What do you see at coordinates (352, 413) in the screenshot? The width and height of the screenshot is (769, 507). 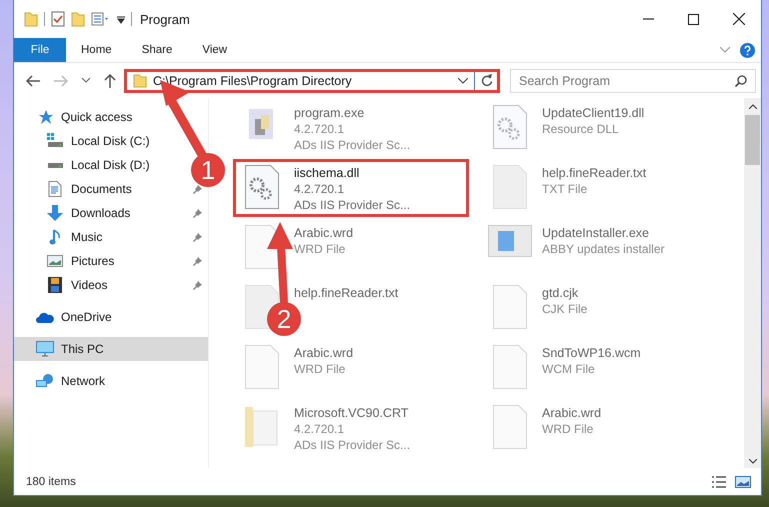 I see `file-name: Microsoft.VC90.CRT` at bounding box center [352, 413].